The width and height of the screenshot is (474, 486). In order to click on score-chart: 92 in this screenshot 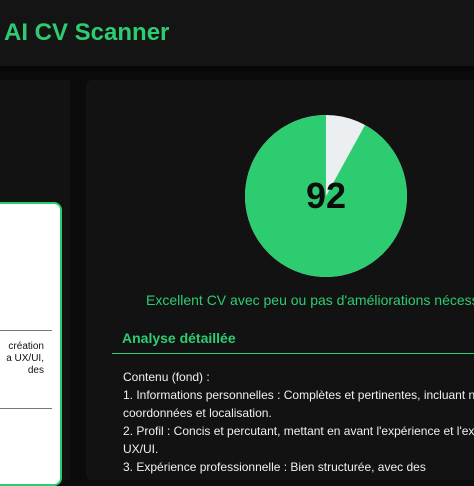, I will do `click(325, 196)`.